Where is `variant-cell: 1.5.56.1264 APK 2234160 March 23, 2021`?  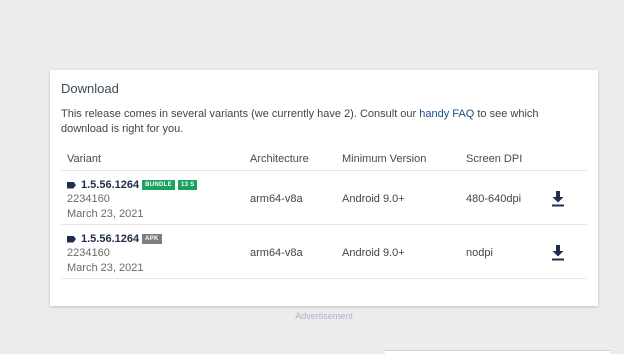
variant-cell: 1.5.56.1264 APK 2234160 March 23, 2021 is located at coordinates (114, 254).